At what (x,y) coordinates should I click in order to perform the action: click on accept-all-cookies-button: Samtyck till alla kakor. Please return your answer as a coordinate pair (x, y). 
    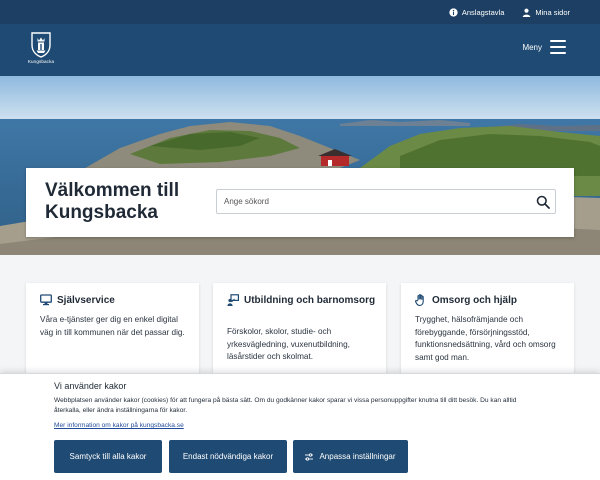
    Looking at the image, I should click on (108, 456).